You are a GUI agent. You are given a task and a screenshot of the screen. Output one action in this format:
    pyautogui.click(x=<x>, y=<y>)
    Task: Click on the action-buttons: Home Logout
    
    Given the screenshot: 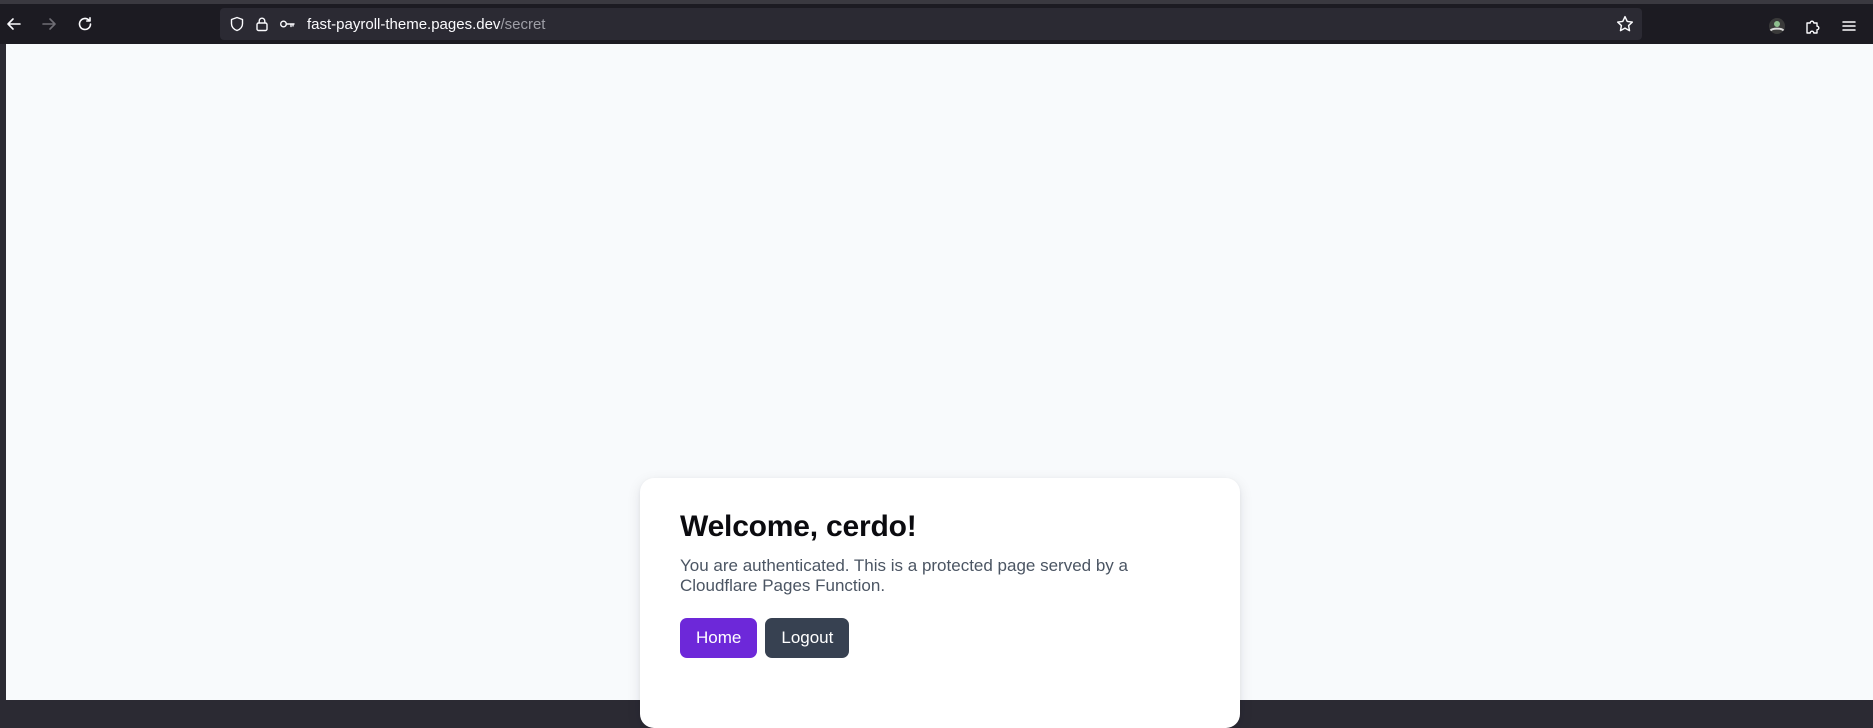 What is the action you would take?
    pyautogui.click(x=940, y=638)
    